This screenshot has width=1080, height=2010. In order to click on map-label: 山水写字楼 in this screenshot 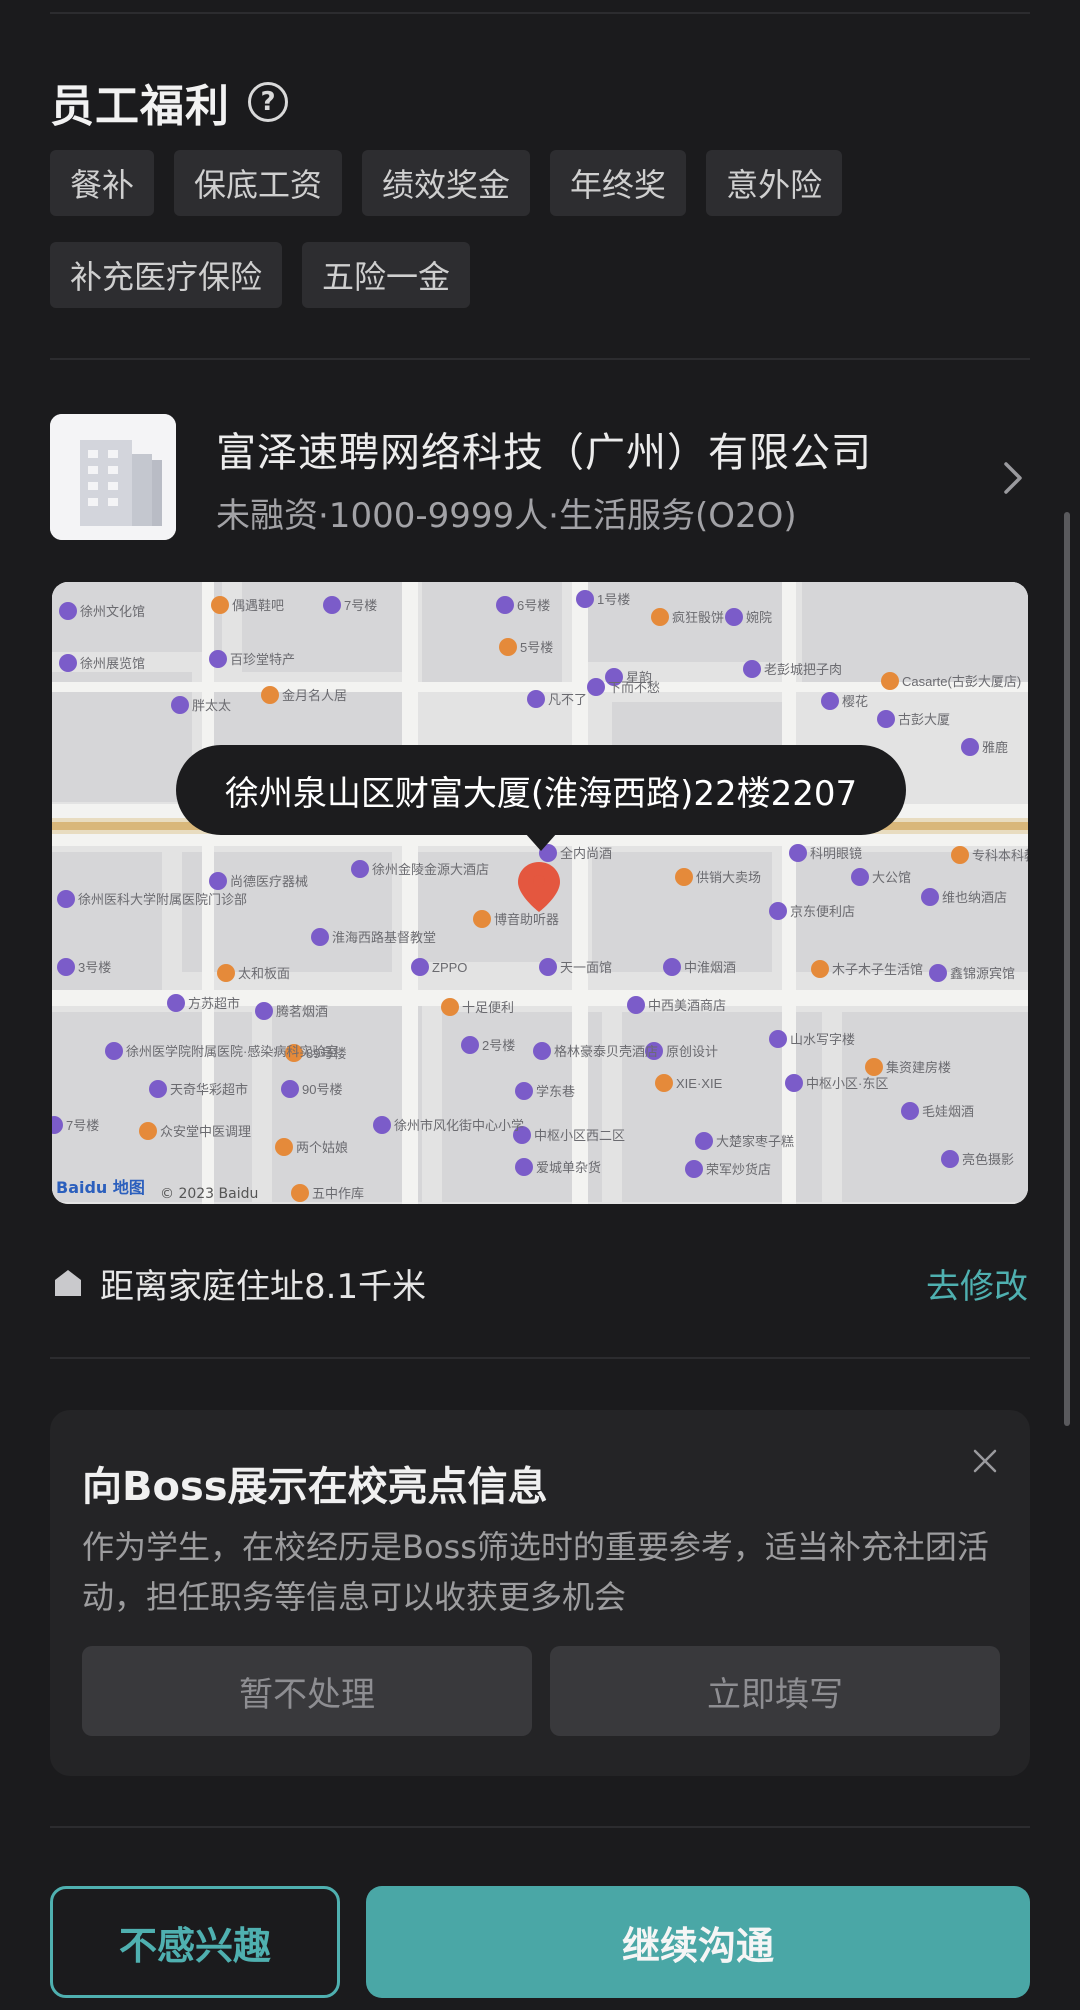, I will do `click(822, 1039)`.